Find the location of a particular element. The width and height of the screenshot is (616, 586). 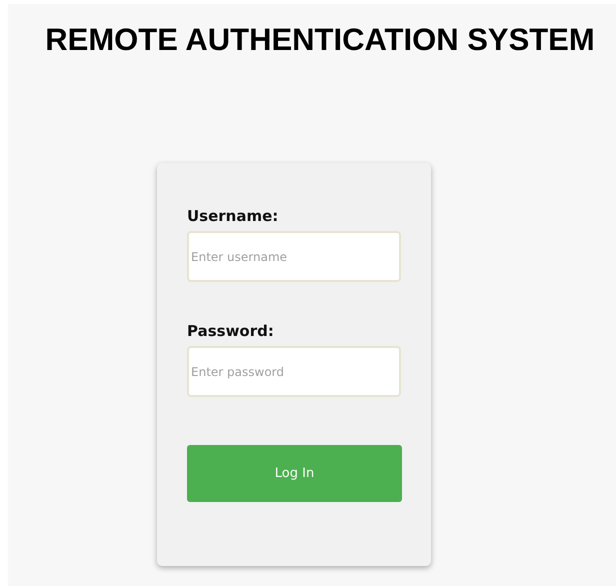

input-field: Enter username is located at coordinates (294, 256).